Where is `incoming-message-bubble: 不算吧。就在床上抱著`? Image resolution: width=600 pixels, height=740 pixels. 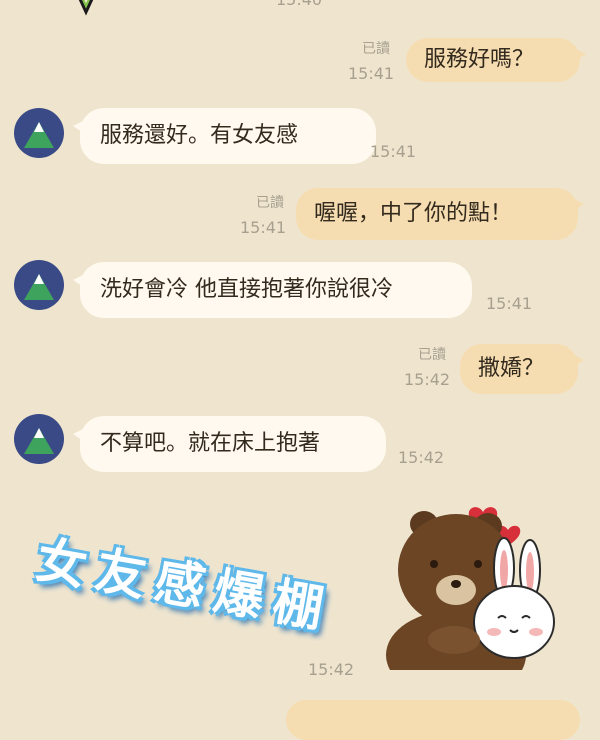 incoming-message-bubble: 不算吧。就在床上抱著 is located at coordinates (229, 444).